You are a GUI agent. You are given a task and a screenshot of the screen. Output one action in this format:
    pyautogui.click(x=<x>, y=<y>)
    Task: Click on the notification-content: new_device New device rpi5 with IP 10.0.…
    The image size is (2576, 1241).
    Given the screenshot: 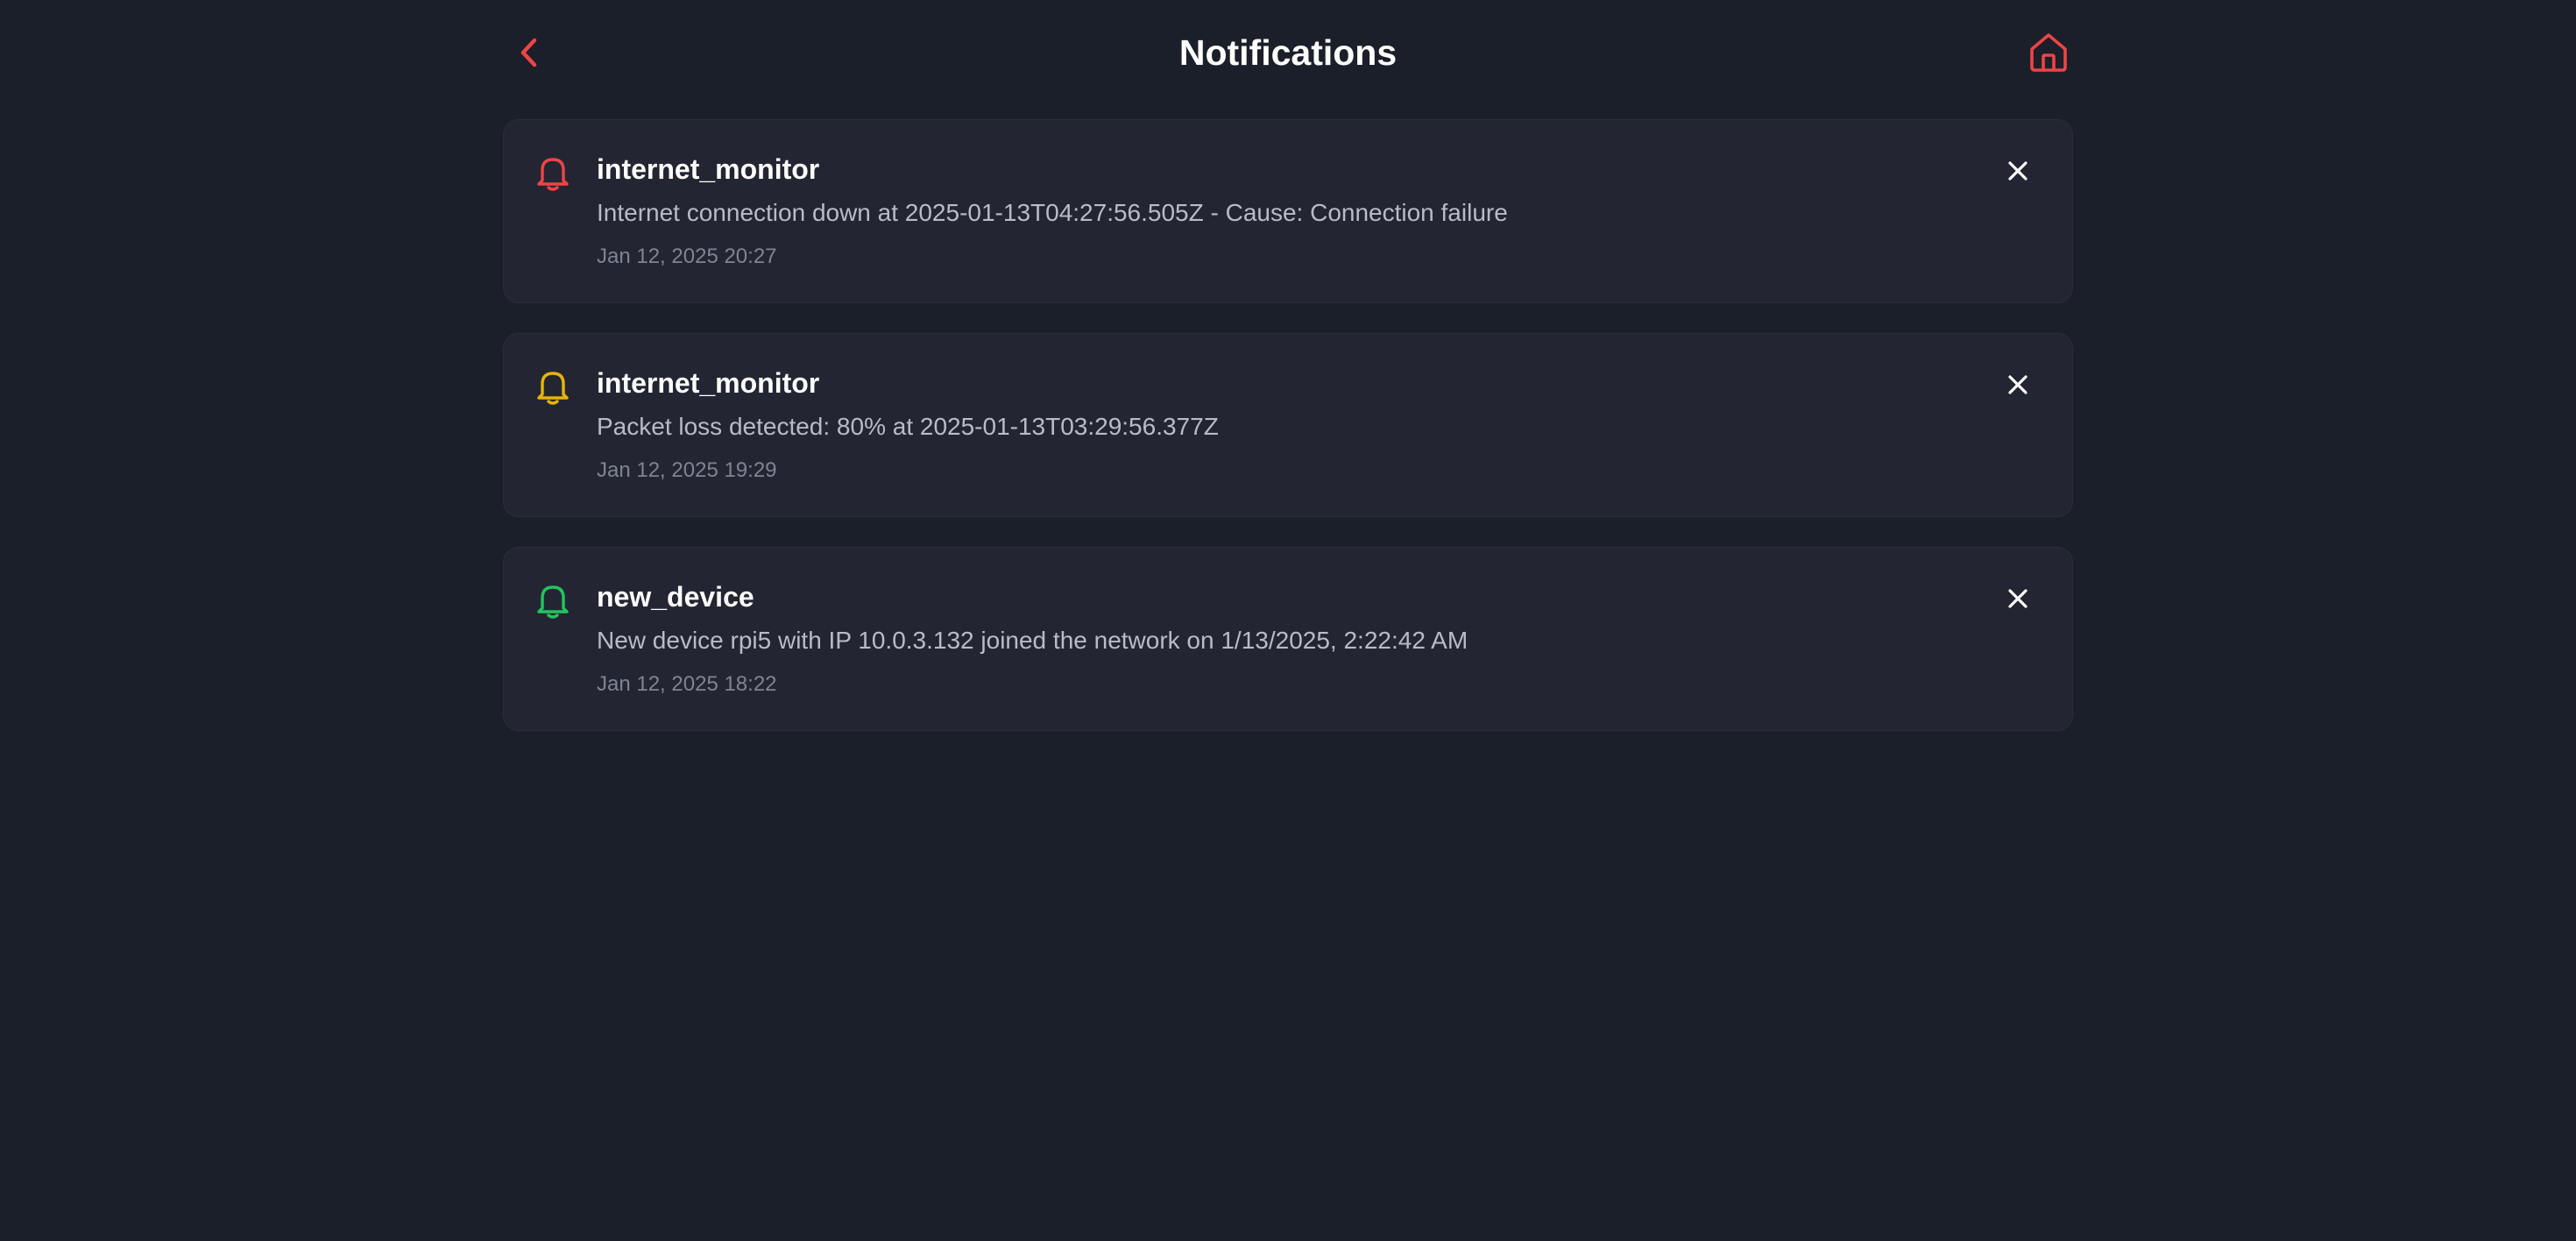 What is the action you would take?
    pyautogui.click(x=1282, y=639)
    